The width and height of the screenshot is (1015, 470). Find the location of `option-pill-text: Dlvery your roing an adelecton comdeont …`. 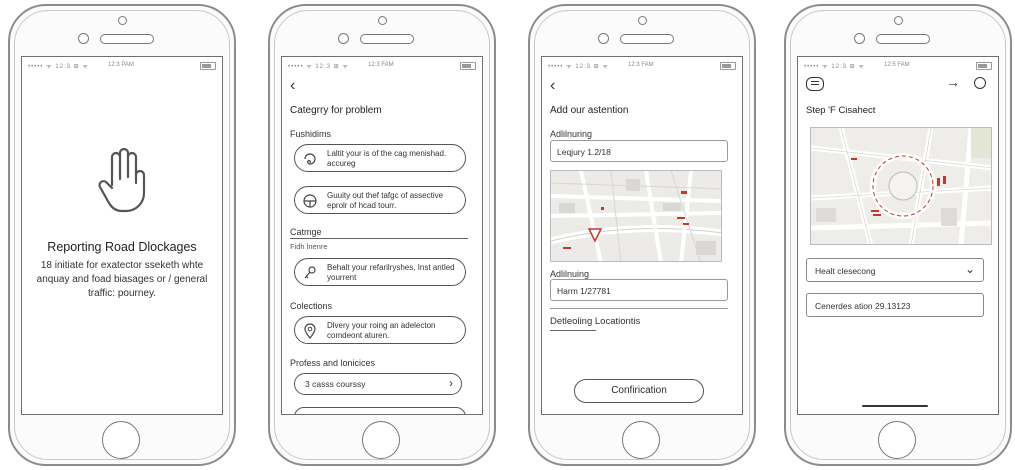

option-pill-text: Dlvery your roing an adelecton comdeont … is located at coordinates (381, 330).